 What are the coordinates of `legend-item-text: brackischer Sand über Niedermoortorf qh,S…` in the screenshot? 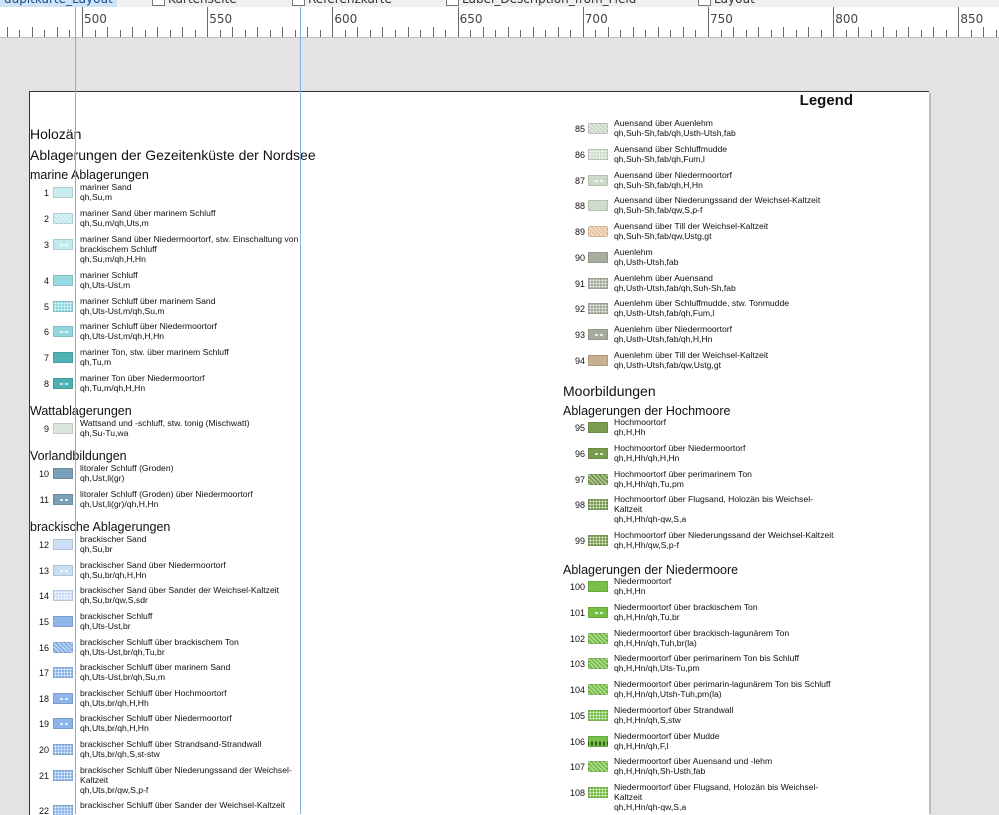 It's located at (153, 570).